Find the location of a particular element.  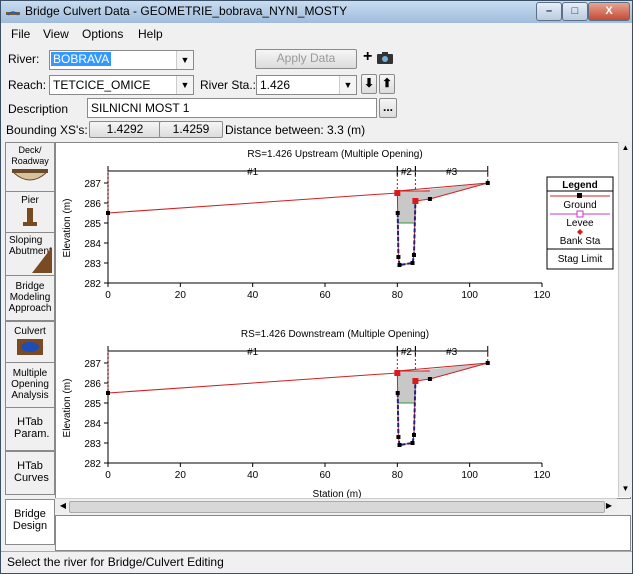

scroll-left-icon: ◀ is located at coordinates (63, 506).